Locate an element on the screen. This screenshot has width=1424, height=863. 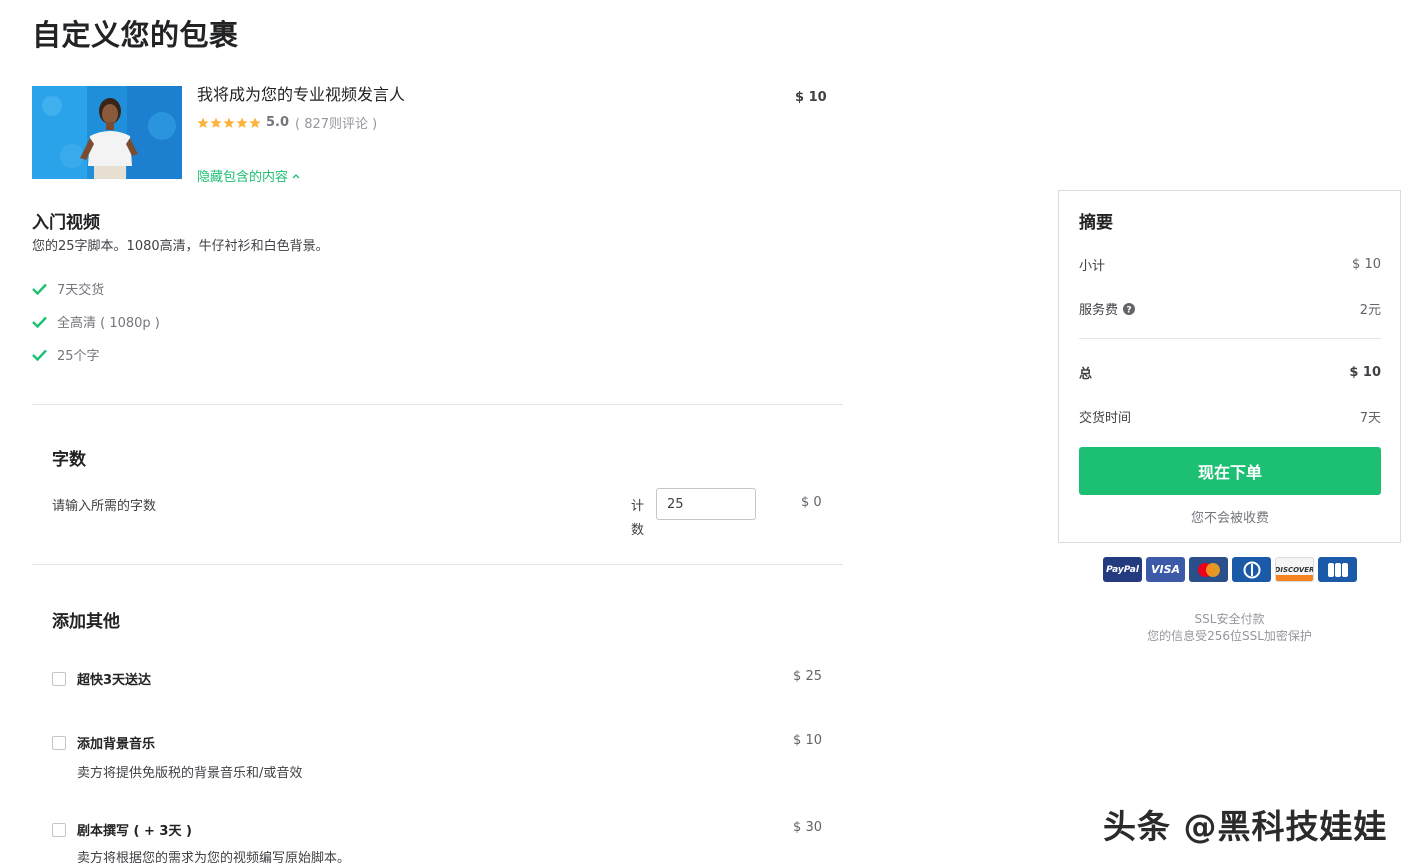
word-count-price: $ 0 is located at coordinates (811, 502).